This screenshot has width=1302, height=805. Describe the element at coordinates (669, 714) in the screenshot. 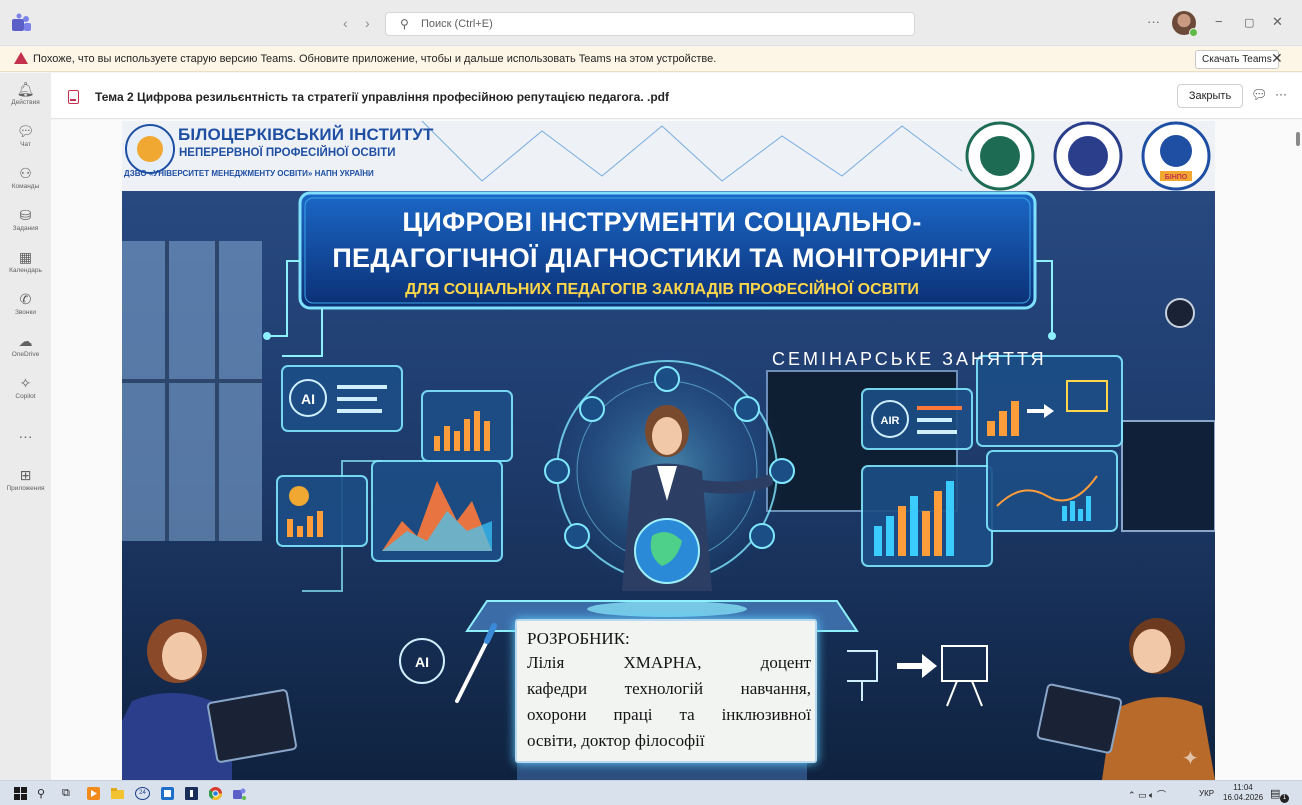

I see `author-line: охорони праці та інклюзивної` at that location.